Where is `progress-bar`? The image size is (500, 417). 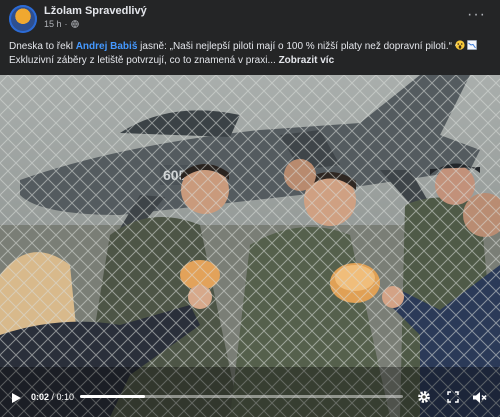
progress-bar is located at coordinates (241, 396).